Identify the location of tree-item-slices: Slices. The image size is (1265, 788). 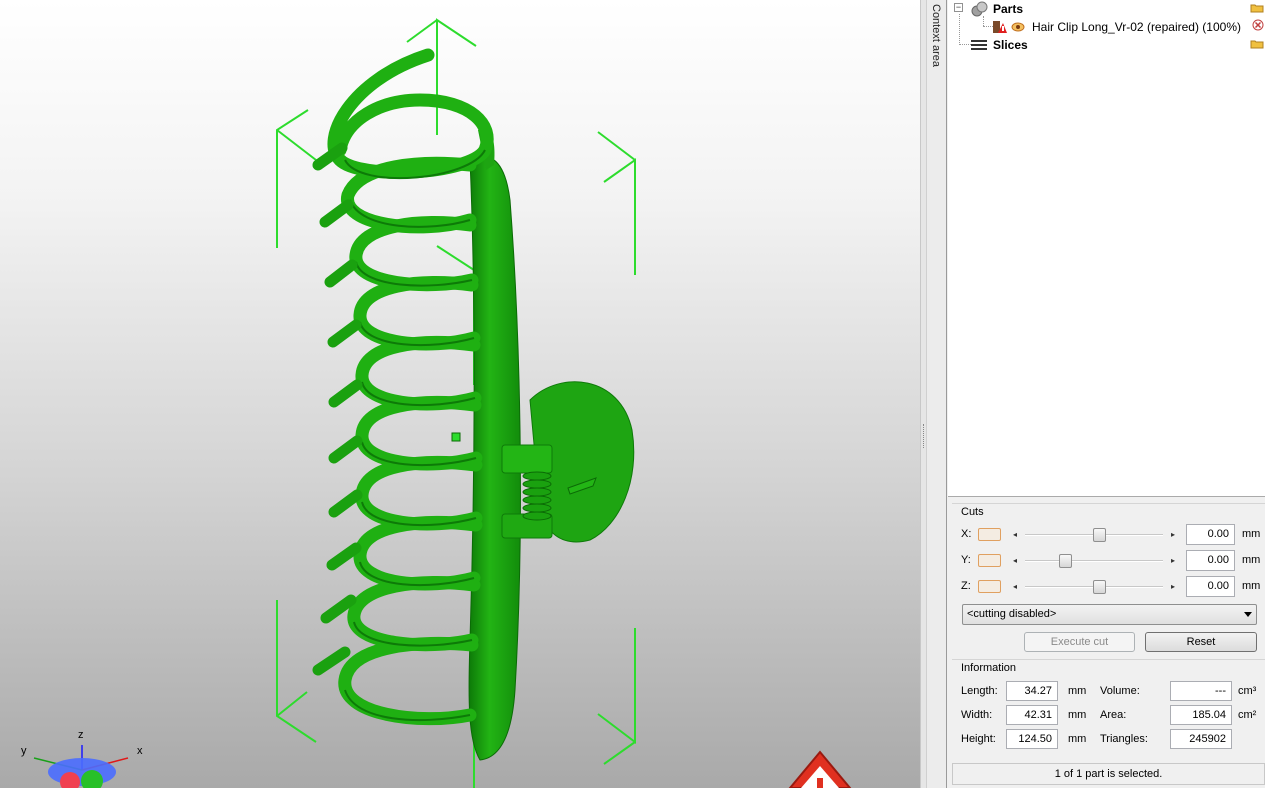
(999, 45).